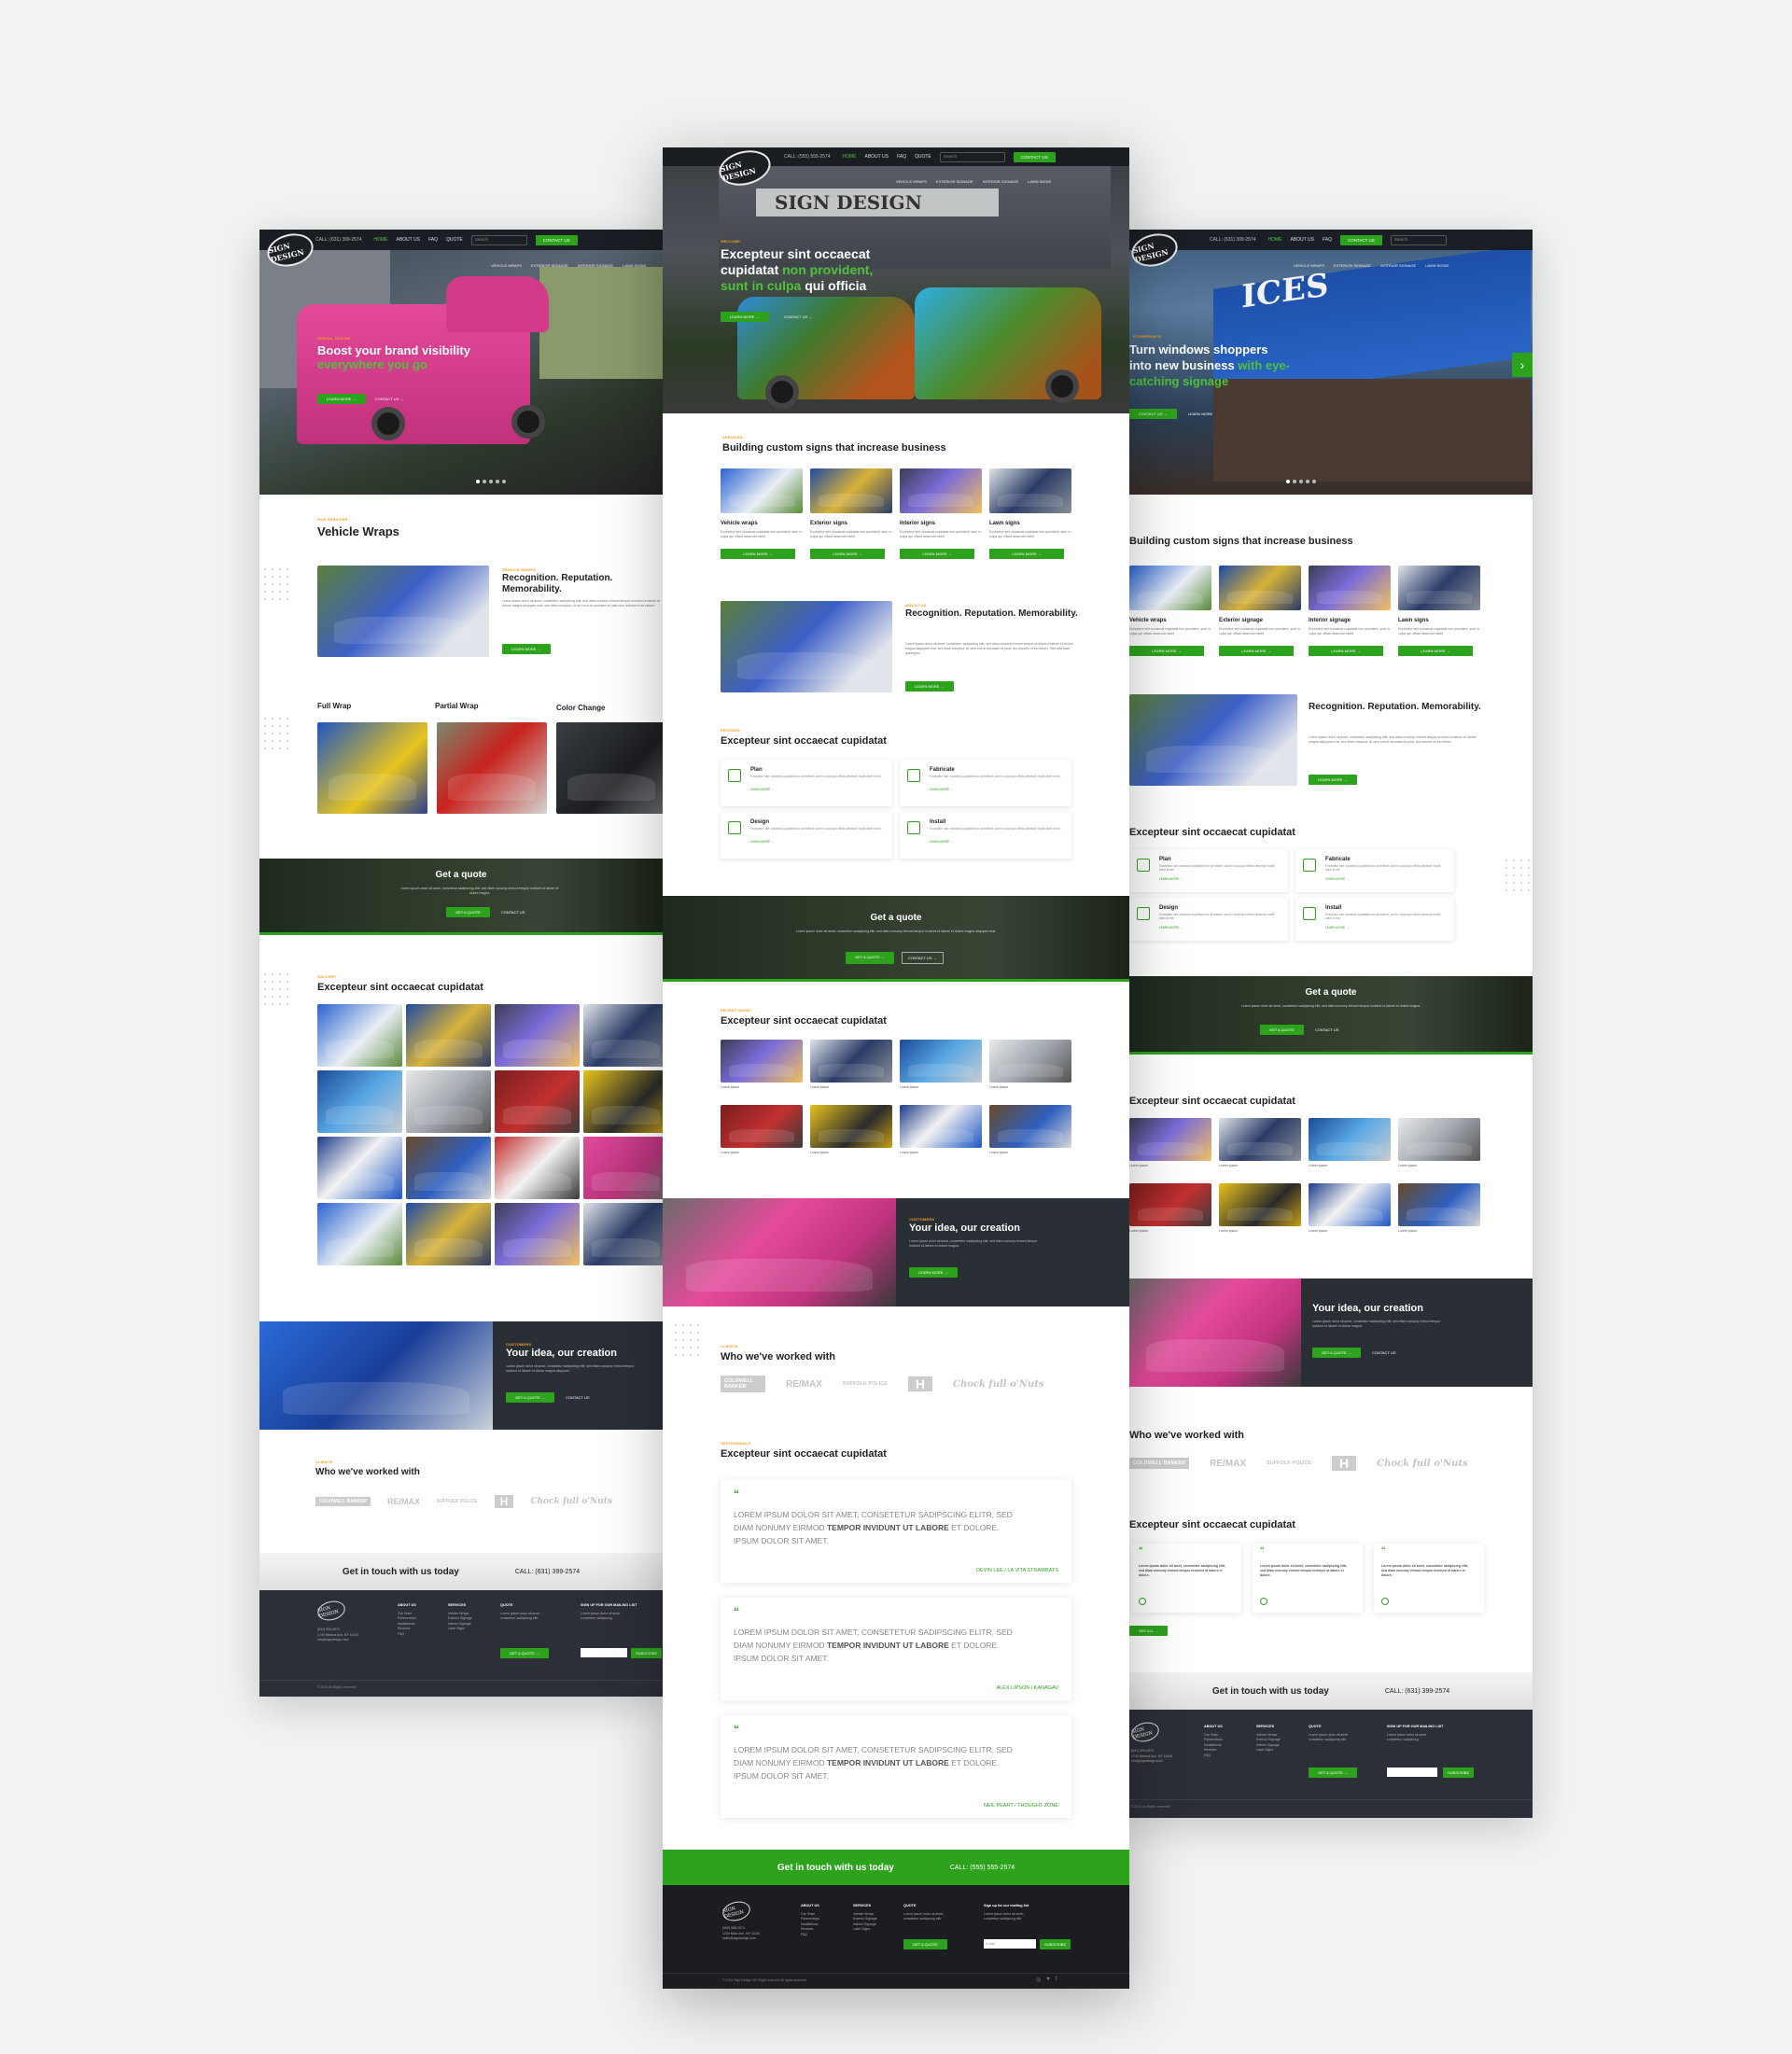 This screenshot has height=2054, width=1792. I want to click on learn-more-button: LEARN MORE, so click(1200, 414).